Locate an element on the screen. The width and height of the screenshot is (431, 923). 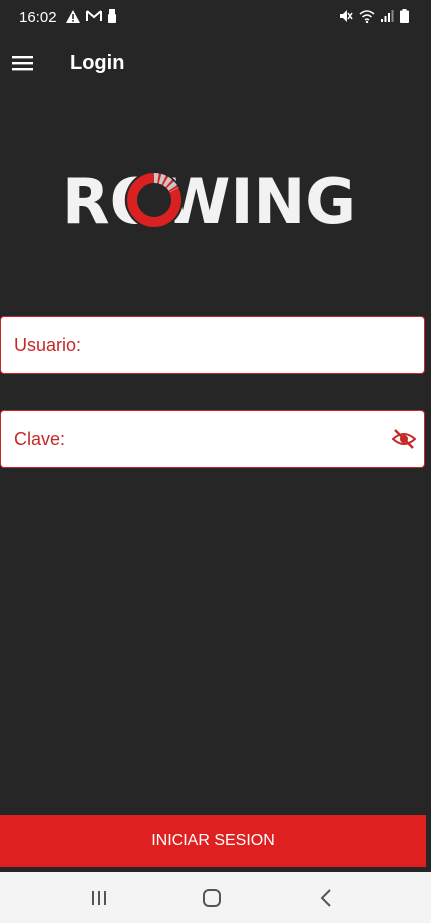
back-button is located at coordinates (326, 898).